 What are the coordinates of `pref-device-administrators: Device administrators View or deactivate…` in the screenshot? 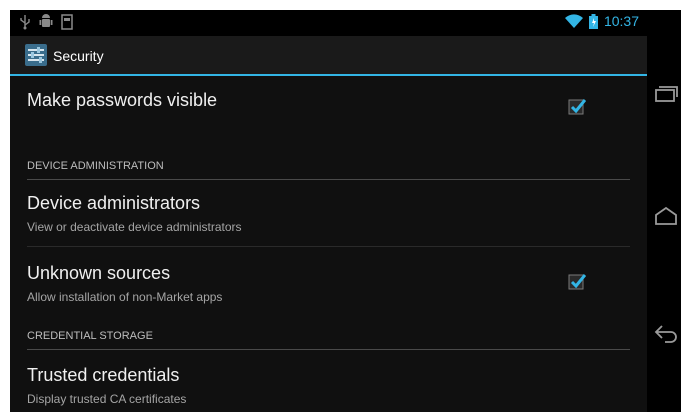 It's located at (327, 218).